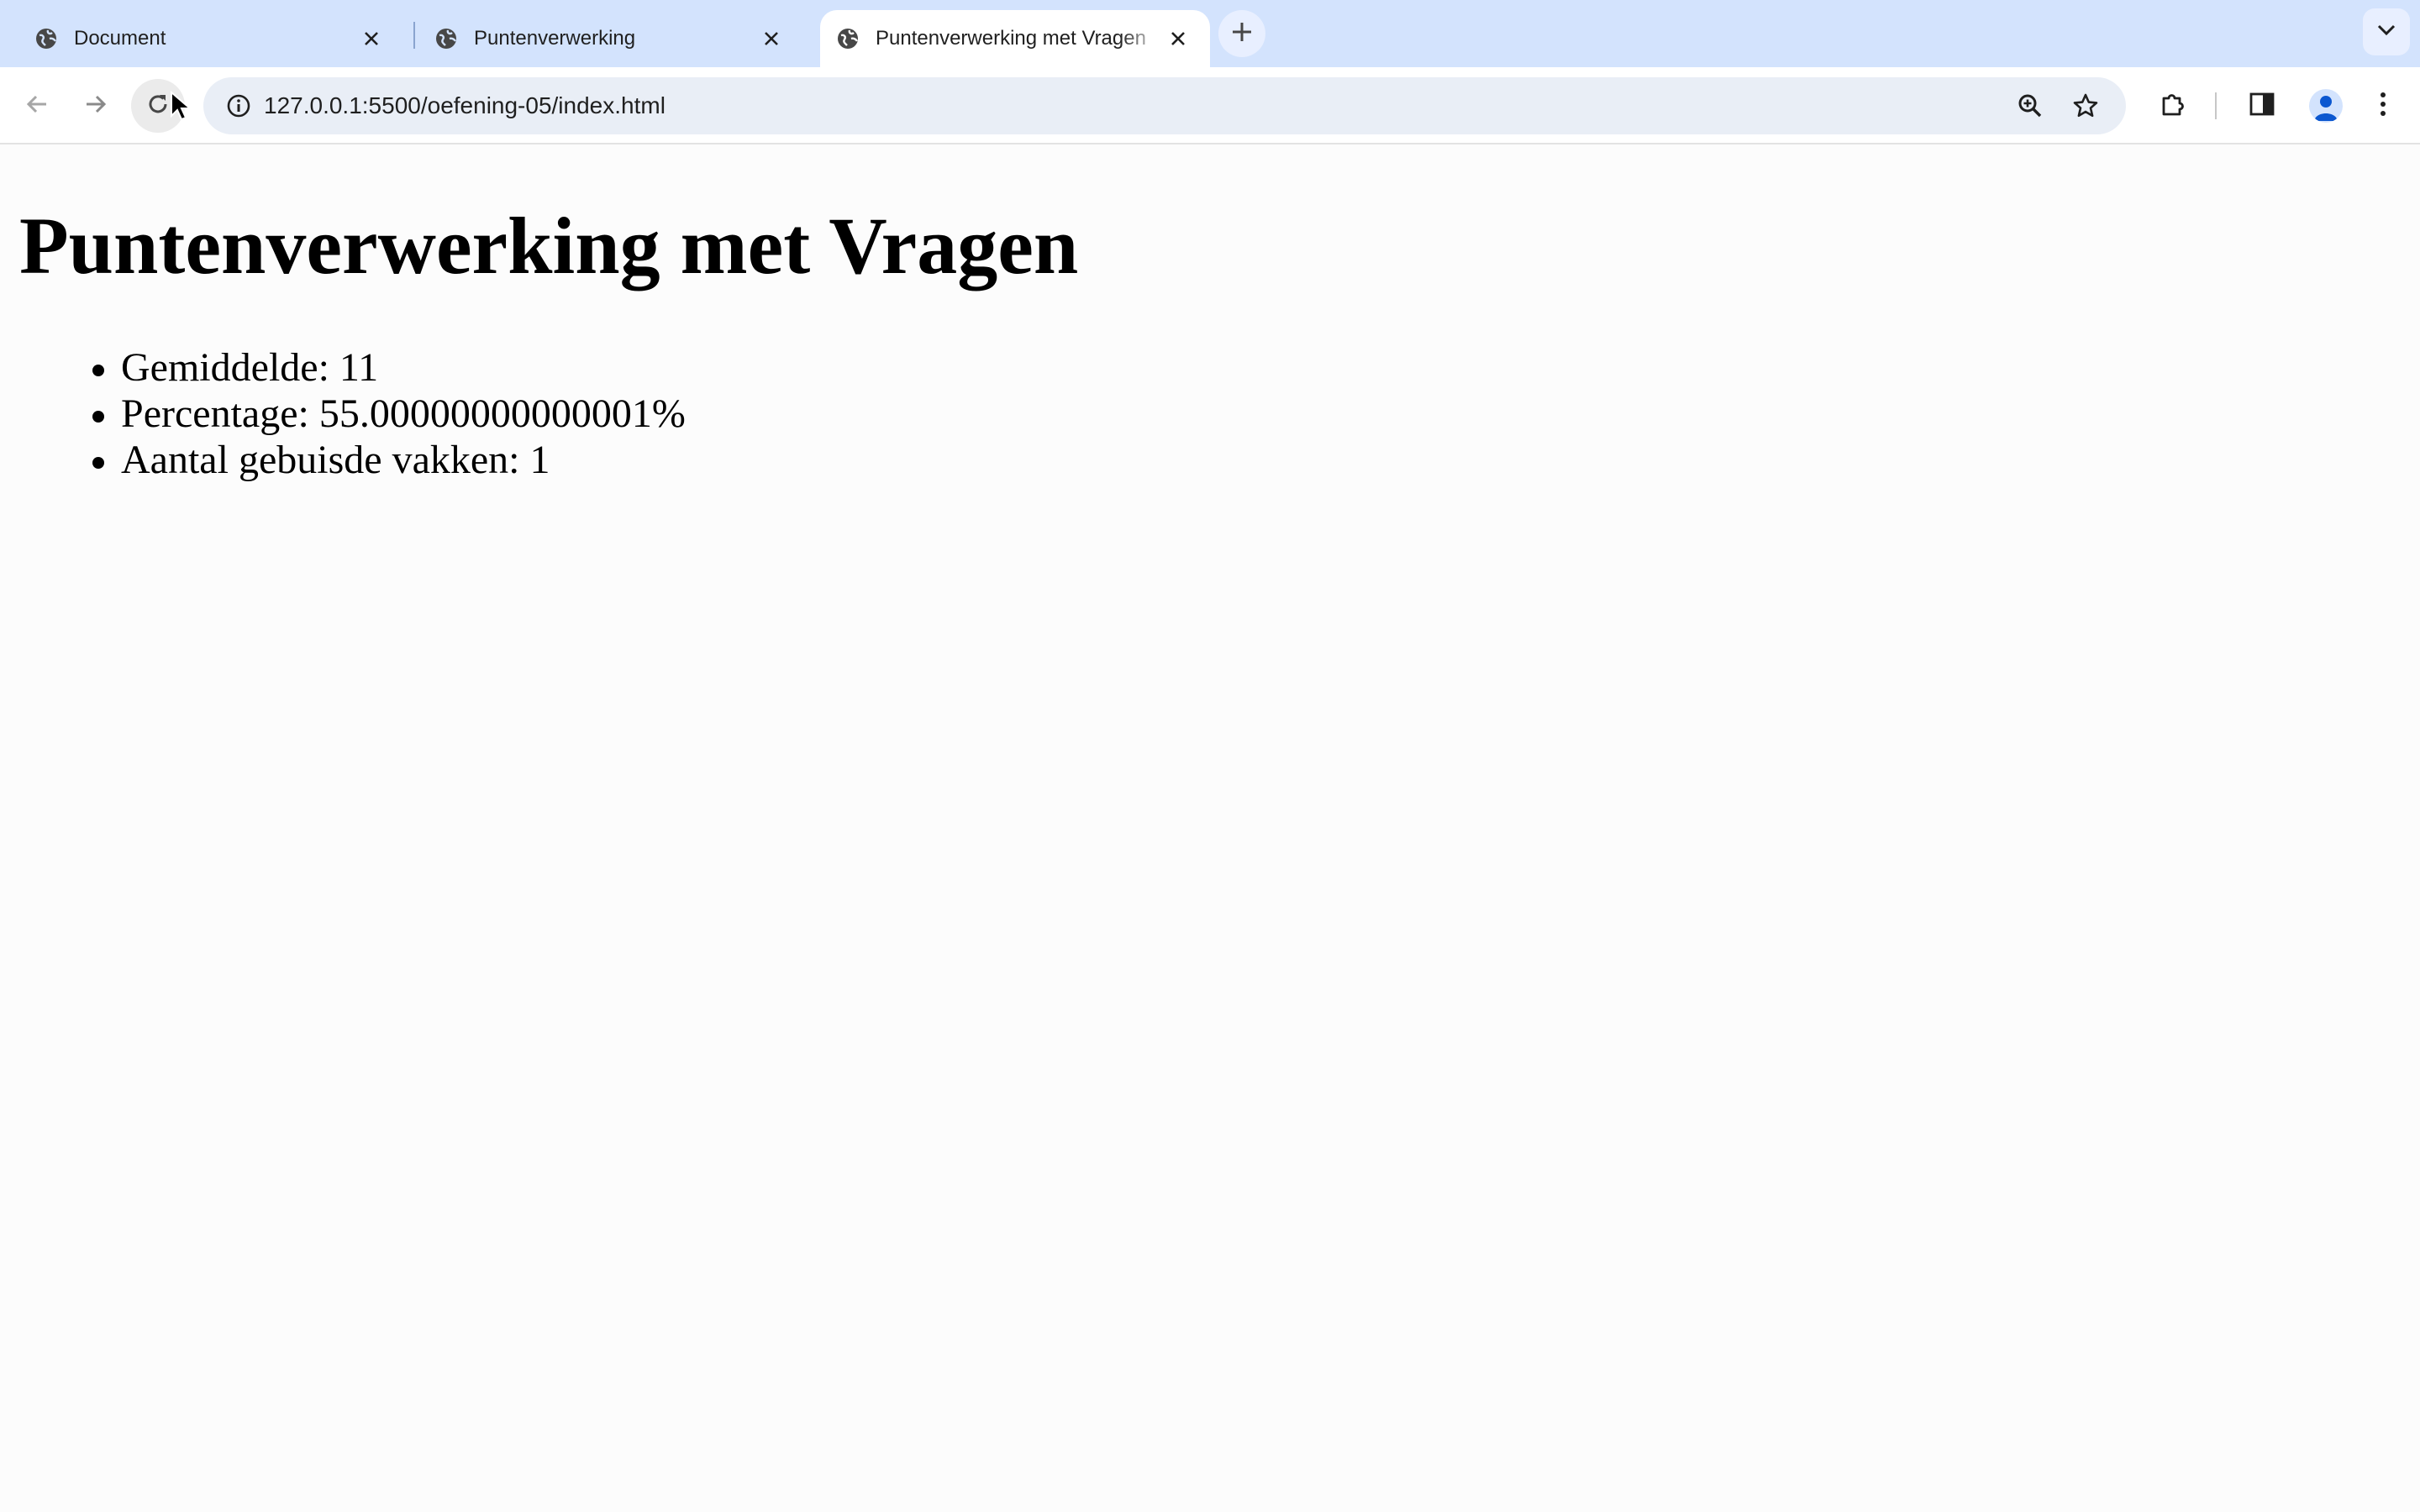  I want to click on kebab-menu-icon, so click(2383, 106).